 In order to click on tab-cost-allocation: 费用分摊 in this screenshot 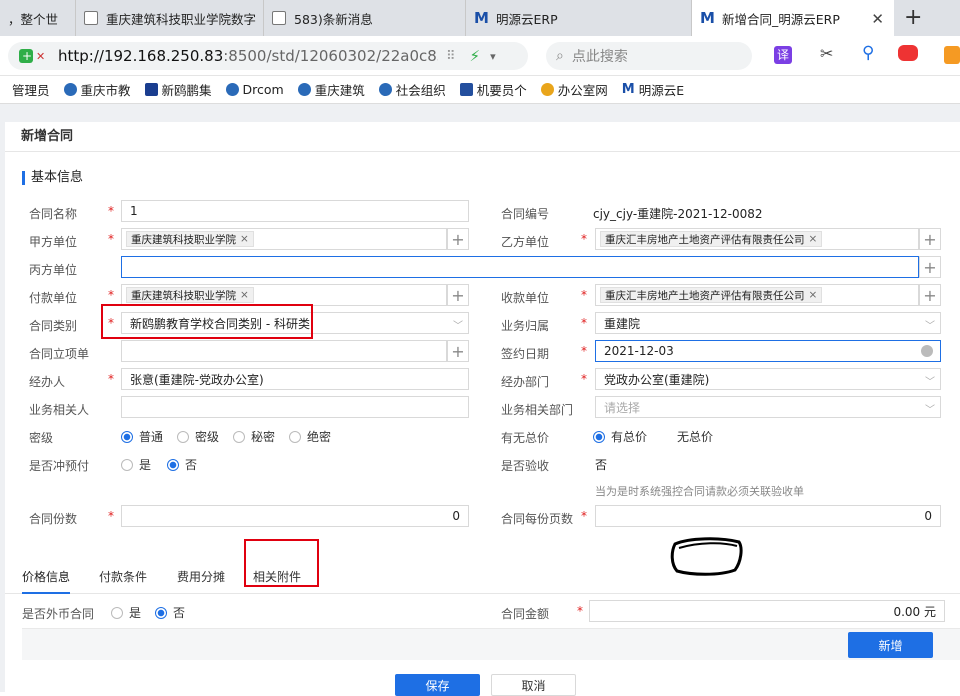, I will do `click(201, 578)`.